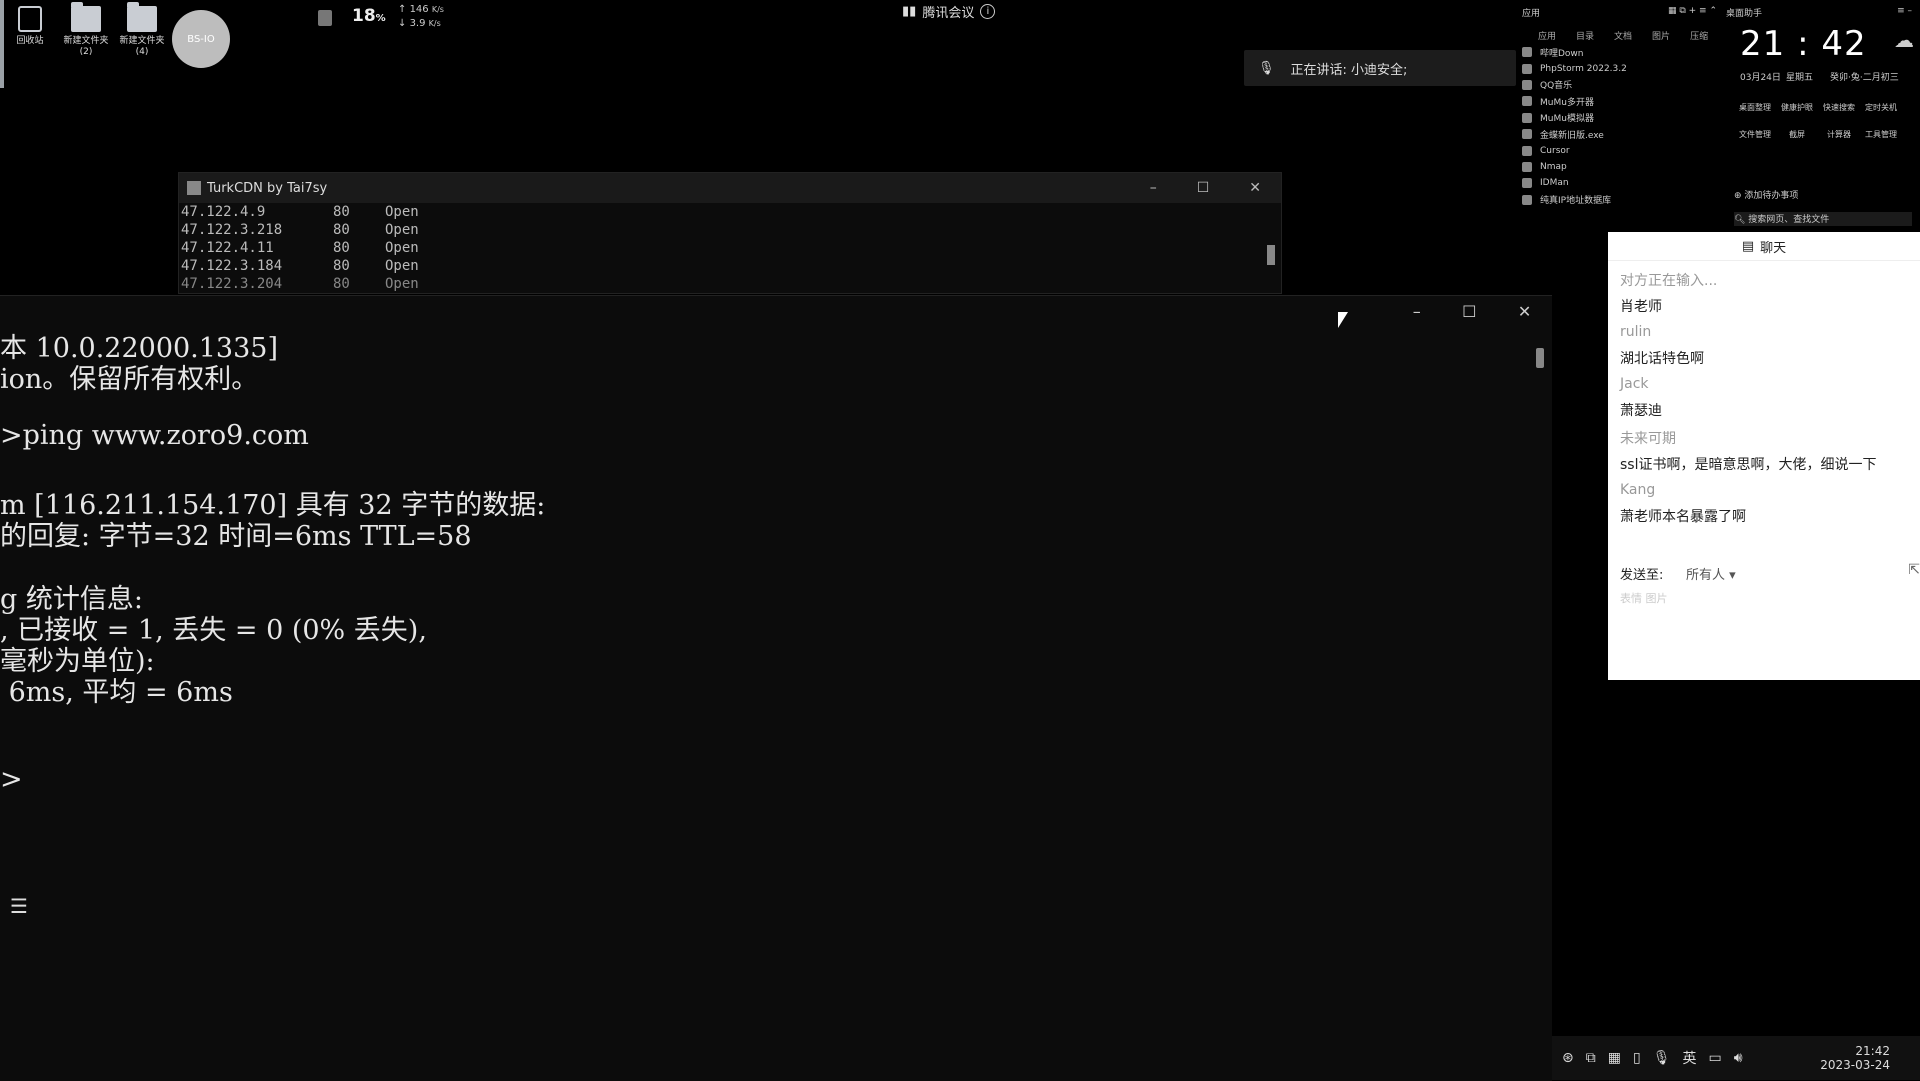 Image resolution: width=1920 pixels, height=1081 pixels. Describe the element at coordinates (1572, 135) in the screenshot. I see `app-label: 金蝶新旧版.exe` at that location.